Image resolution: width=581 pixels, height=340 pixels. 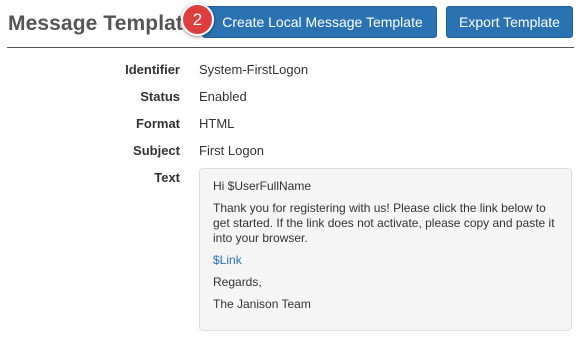 I want to click on export-template-button: Export Template, so click(x=509, y=22).